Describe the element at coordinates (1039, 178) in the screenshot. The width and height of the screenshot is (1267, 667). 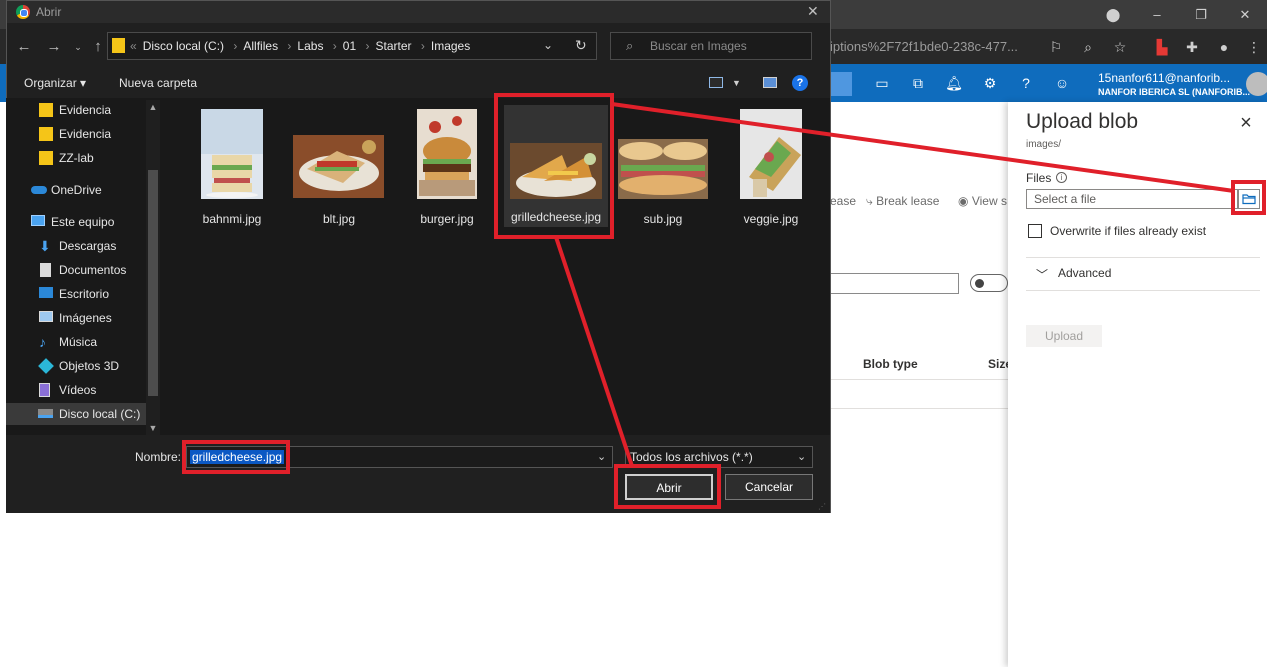
I see `files-label: Files` at that location.